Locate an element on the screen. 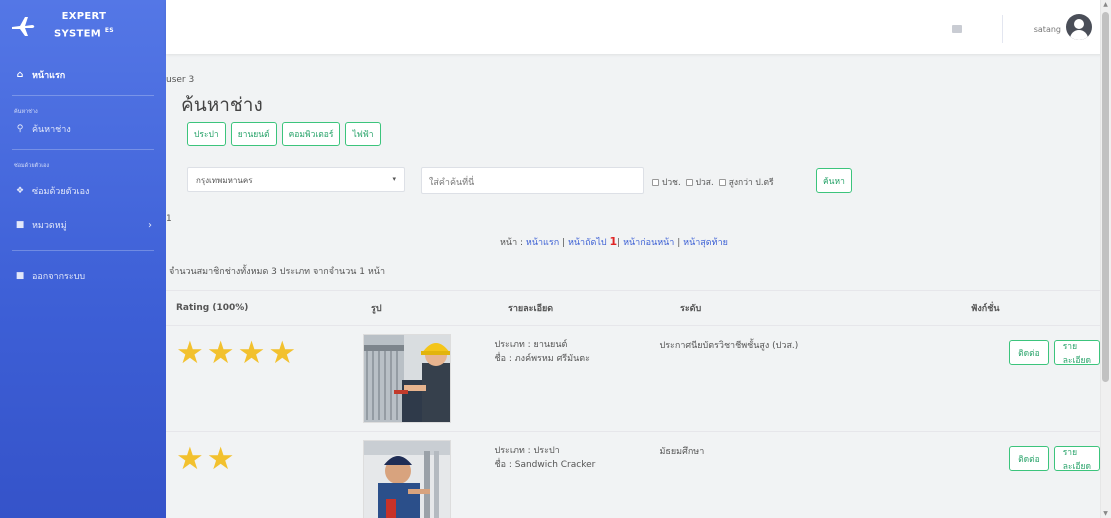  technician-name: ชื่อ : ภงค์พรหม ศรีมันตะ is located at coordinates (542, 359).